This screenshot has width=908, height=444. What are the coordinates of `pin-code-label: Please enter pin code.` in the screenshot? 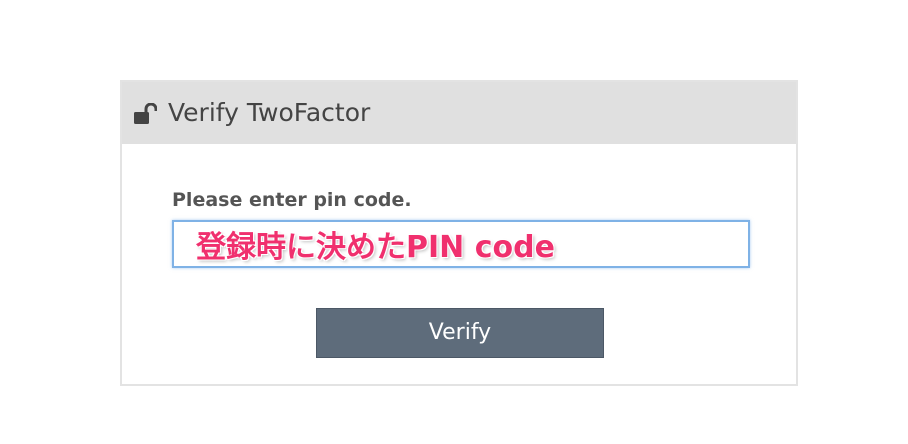 It's located at (292, 200).